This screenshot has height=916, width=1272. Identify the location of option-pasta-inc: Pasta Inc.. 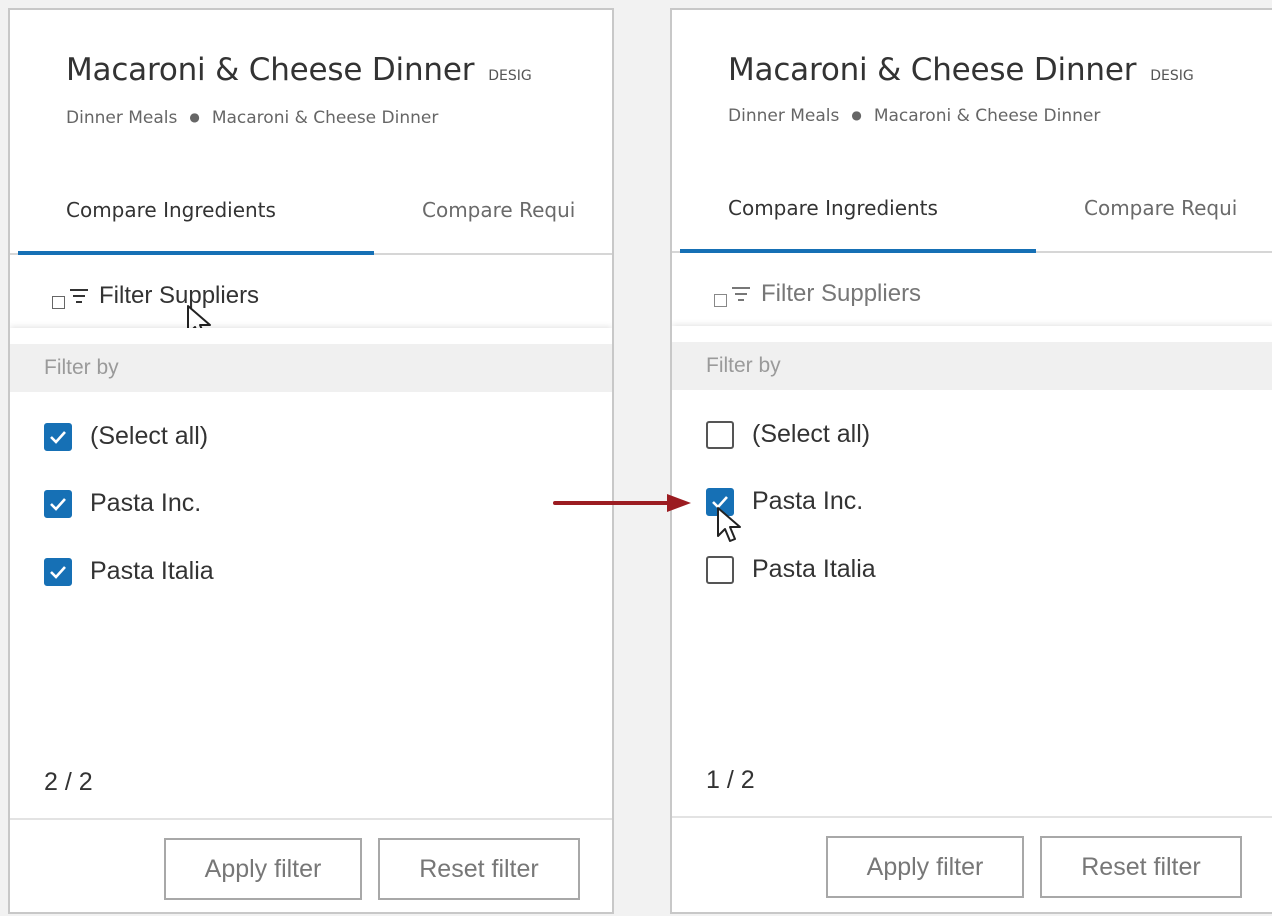
(122, 503).